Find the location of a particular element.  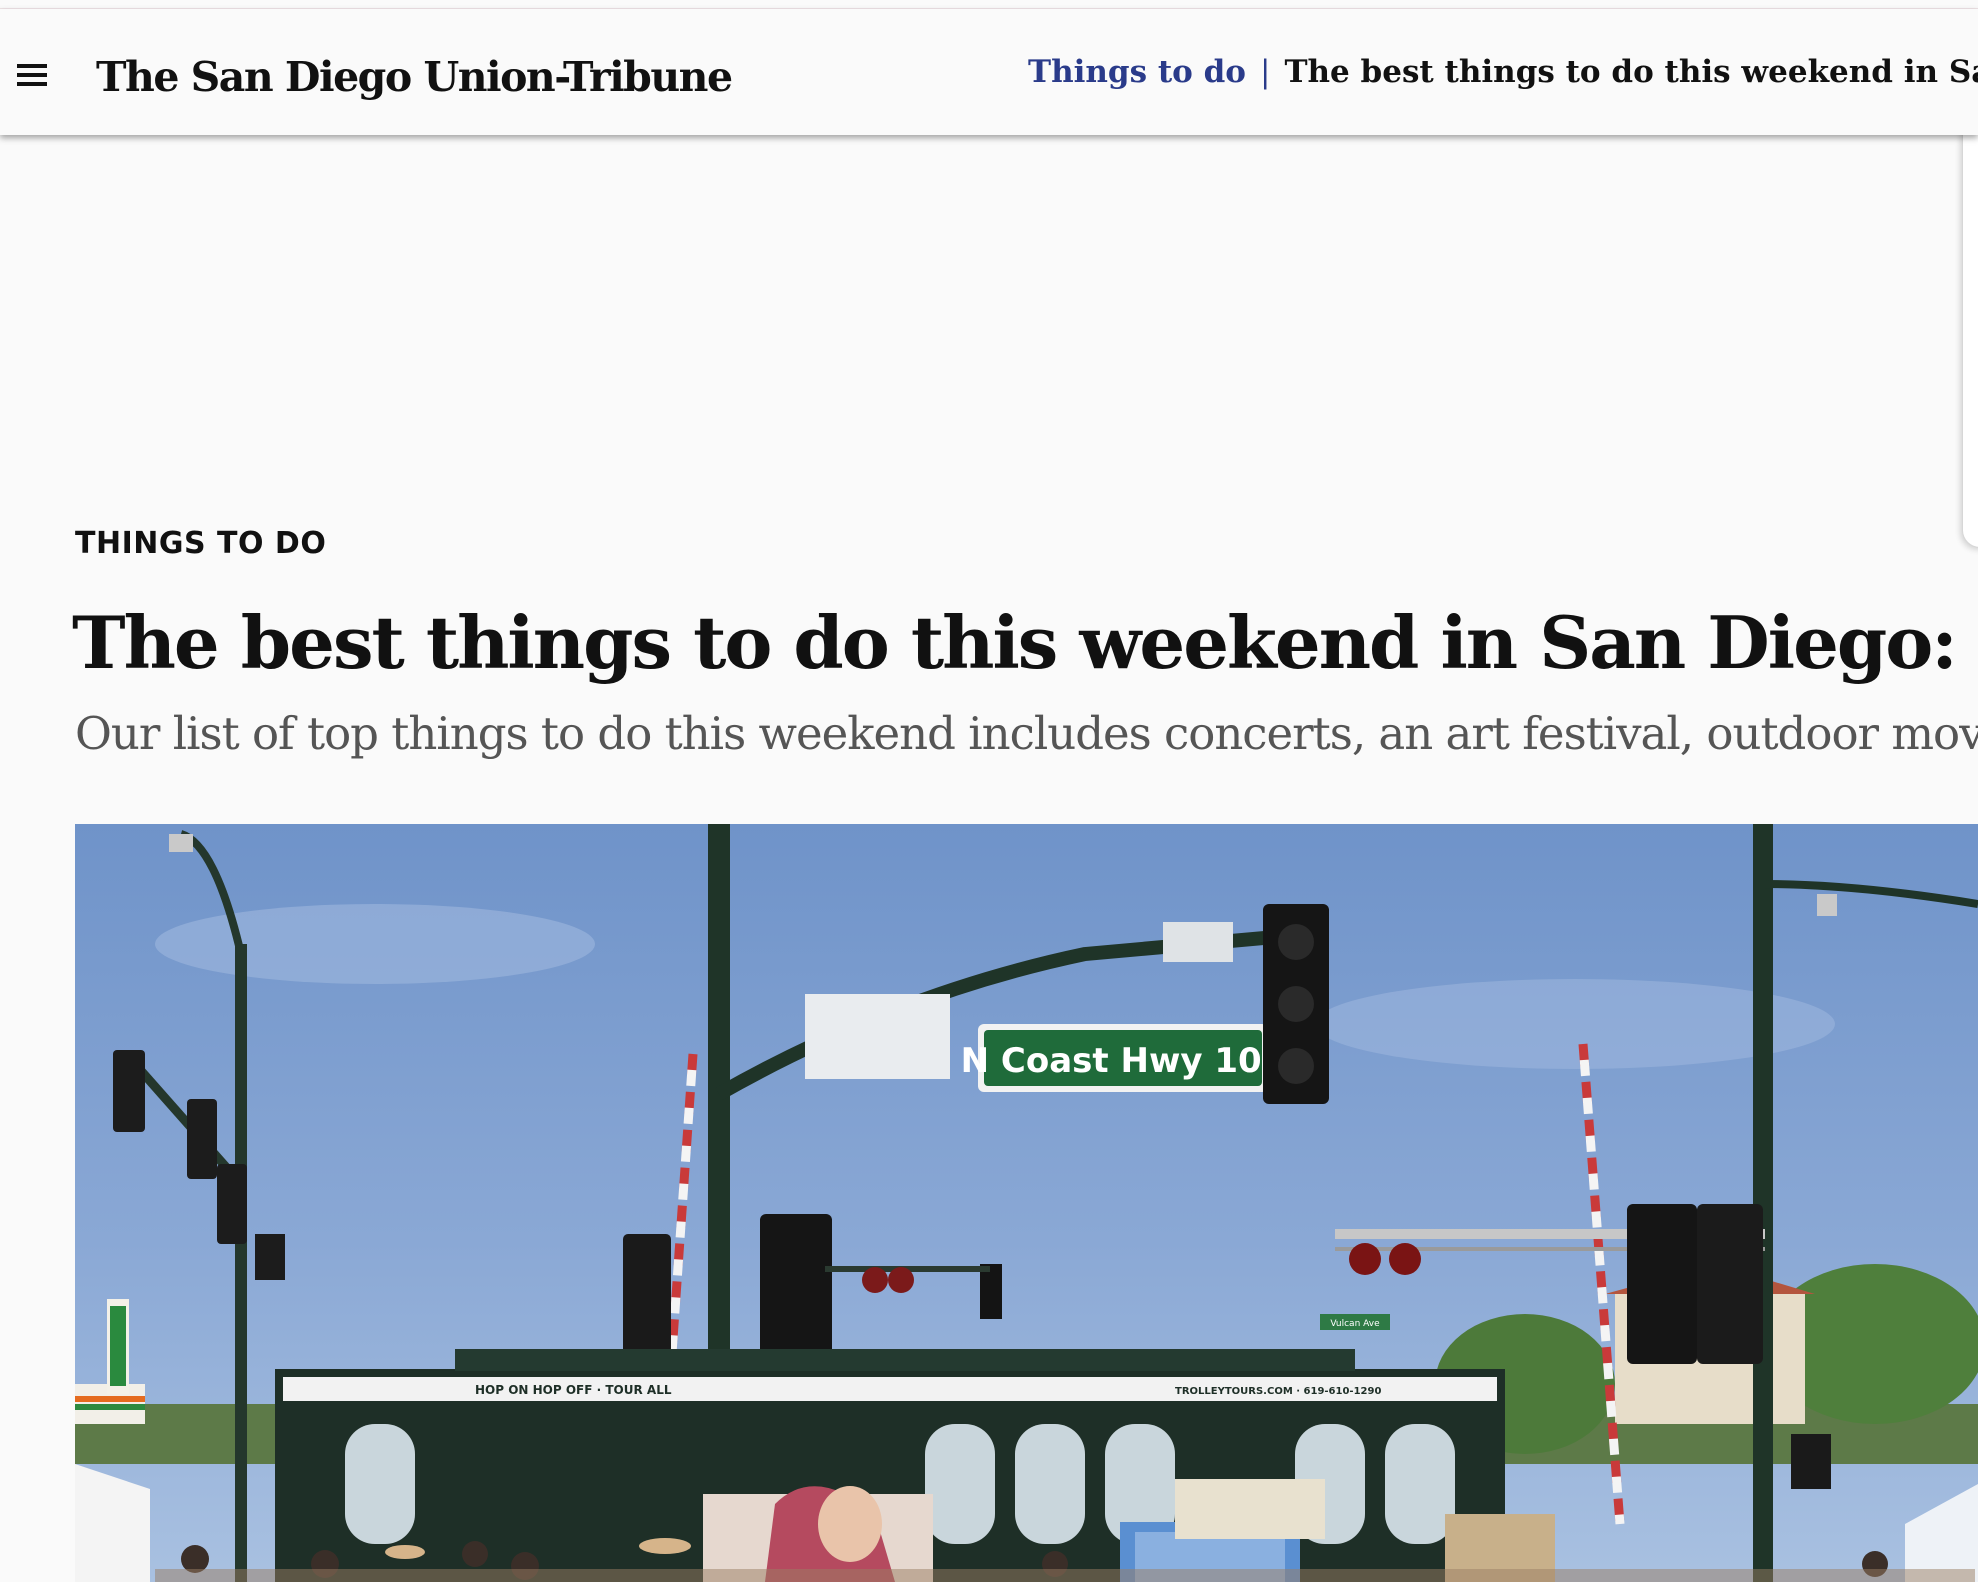

street-sign-text: N Coast Hwy 101 is located at coordinates (1123, 1061).